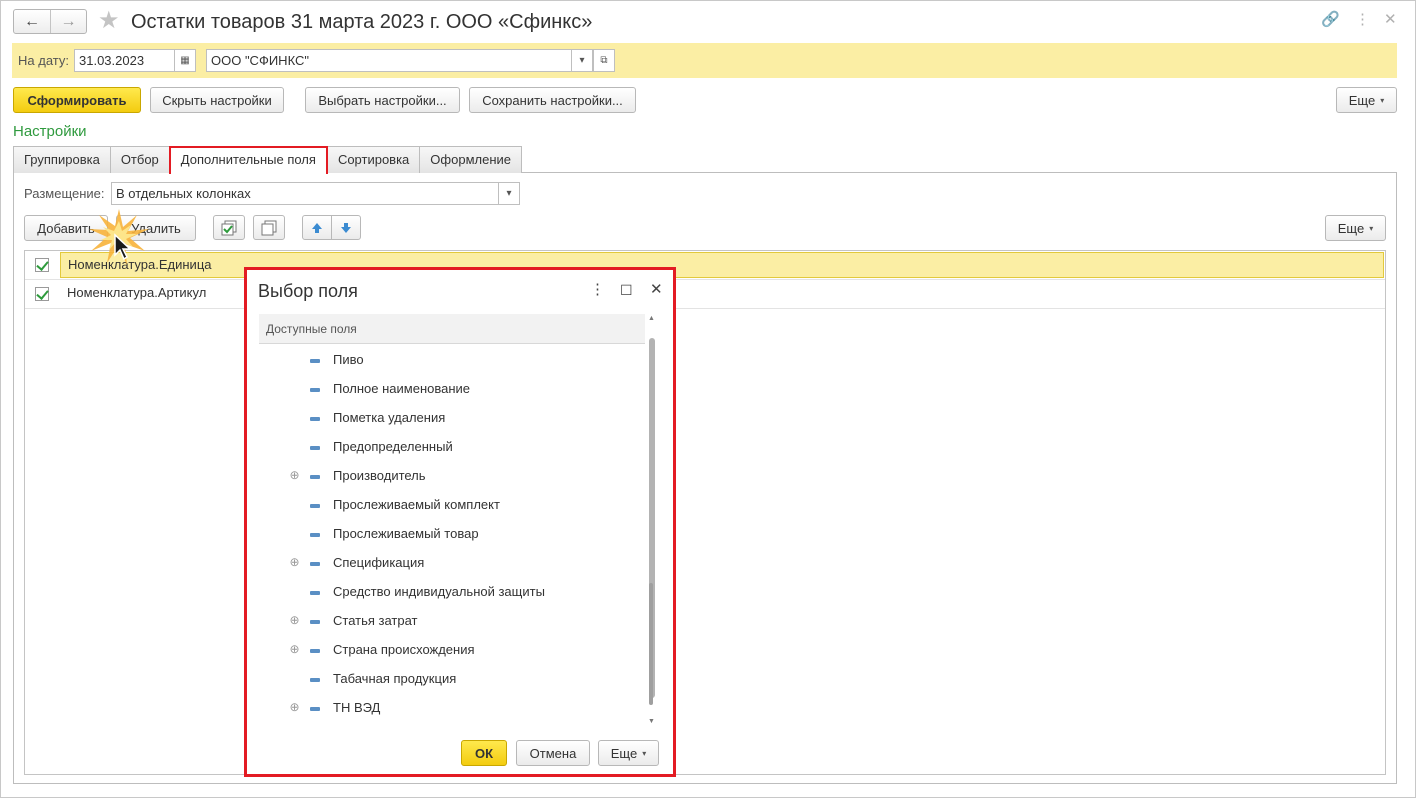 Image resolution: width=1416 pixels, height=798 pixels. I want to click on organization-open-button: ⧉, so click(604, 60).